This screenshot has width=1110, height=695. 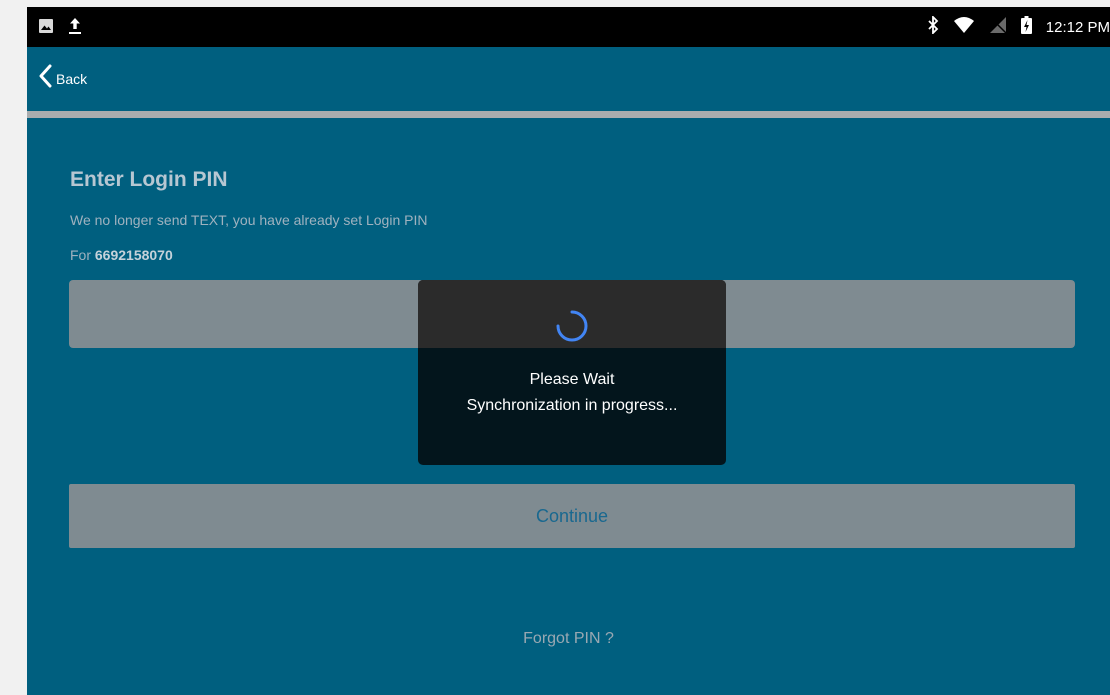 I want to click on status-bar-left, so click(x=60, y=28).